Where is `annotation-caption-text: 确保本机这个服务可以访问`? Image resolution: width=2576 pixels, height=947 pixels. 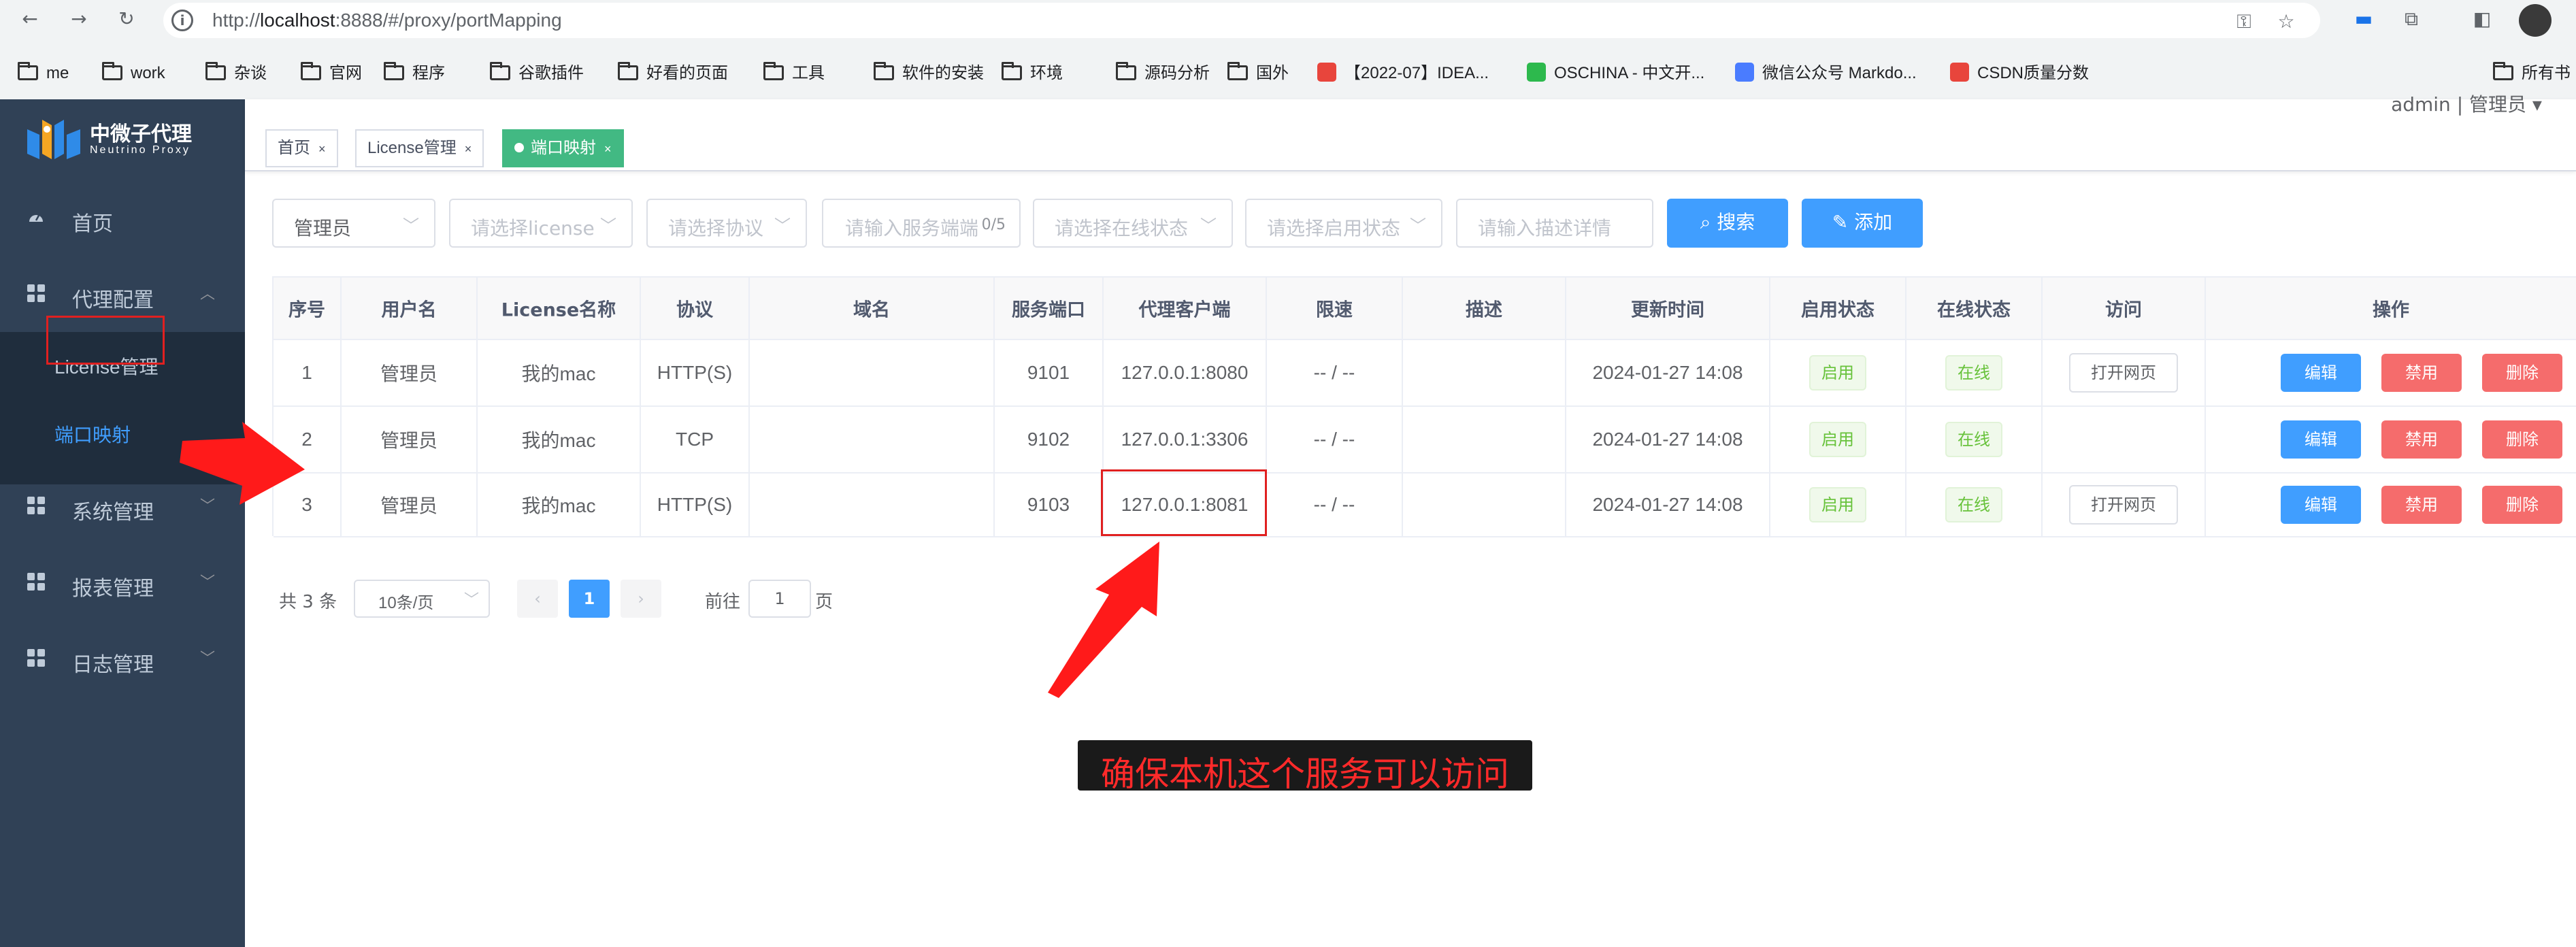 annotation-caption-text: 确保本机这个服务可以访问 is located at coordinates (1305, 774).